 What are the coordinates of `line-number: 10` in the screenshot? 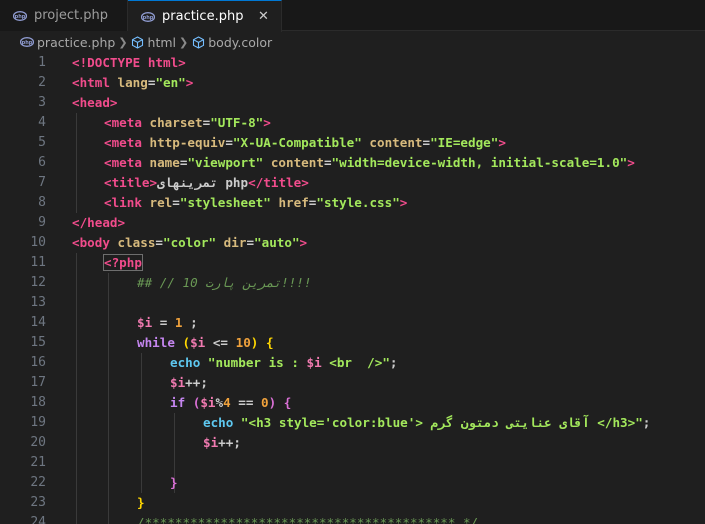 It's located at (38, 242).